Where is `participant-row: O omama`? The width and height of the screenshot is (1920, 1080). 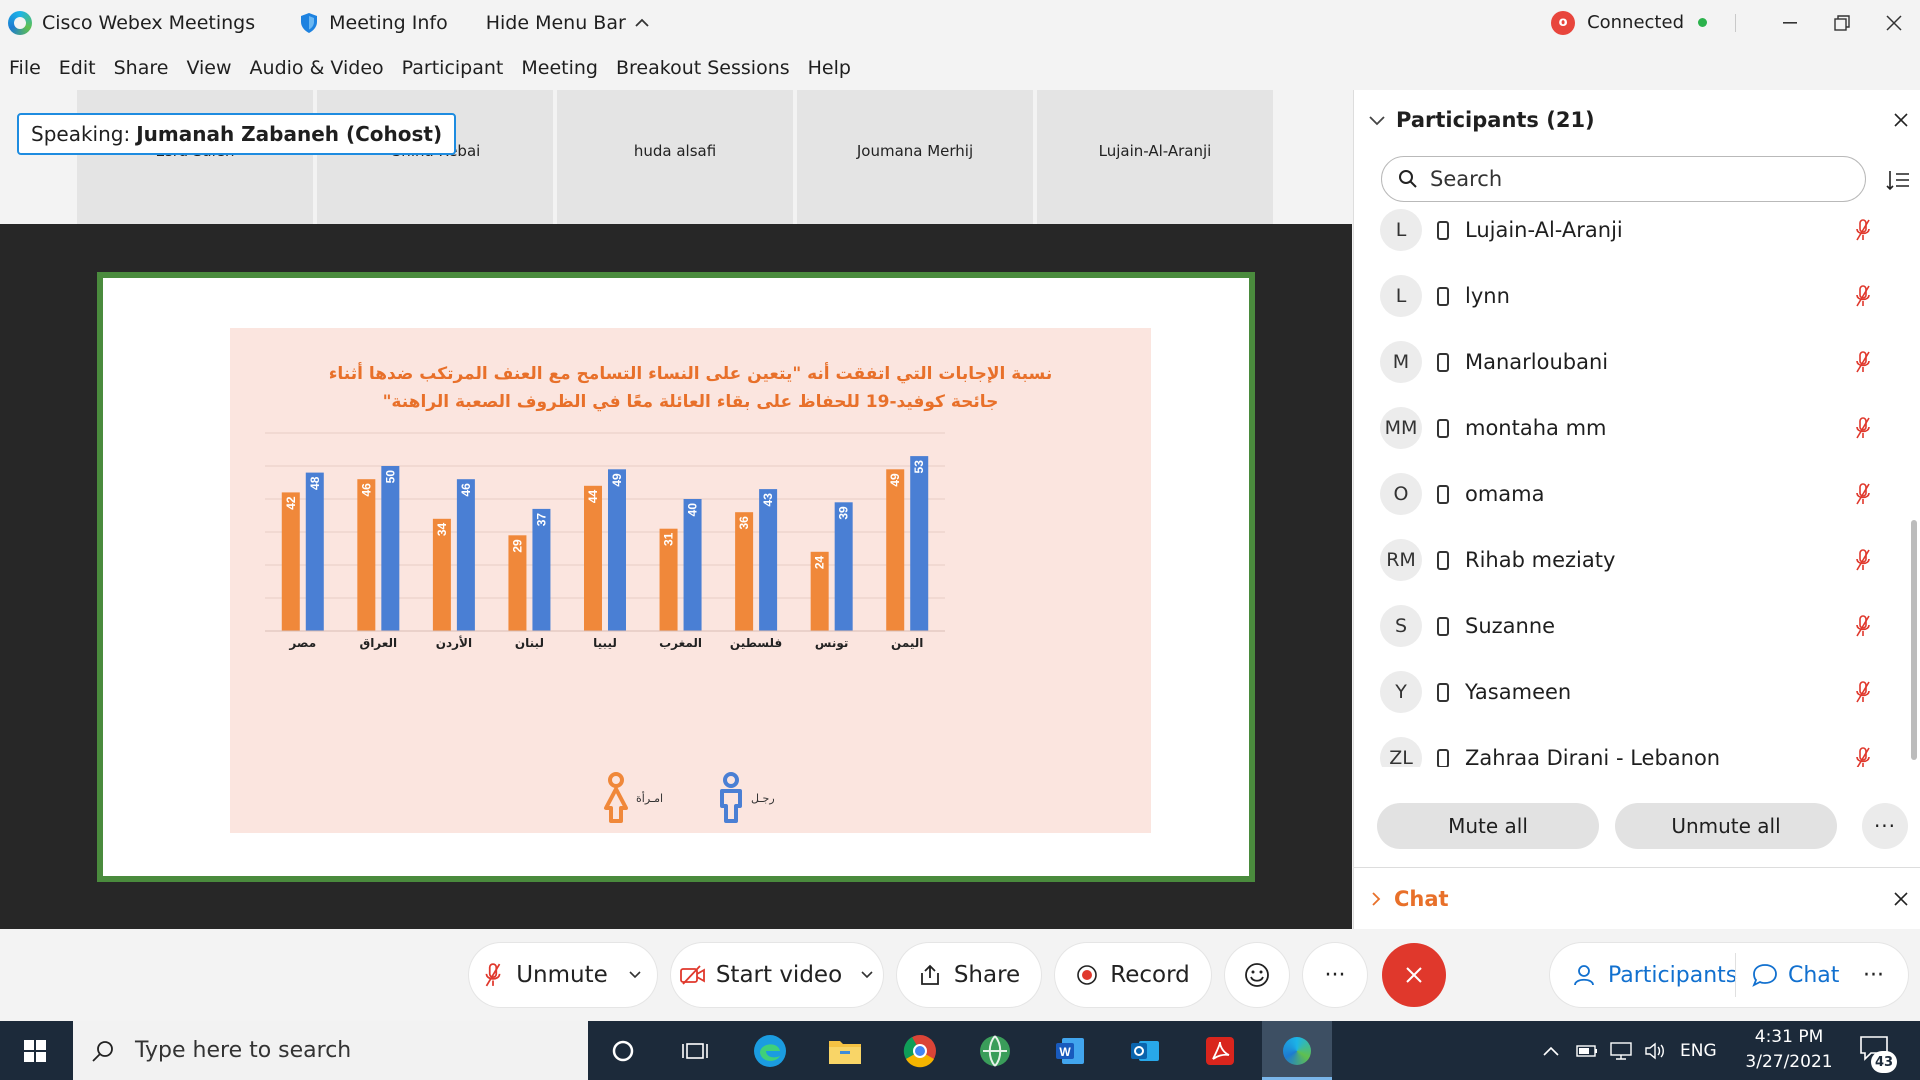 participant-row: O omama is located at coordinates (1624, 494).